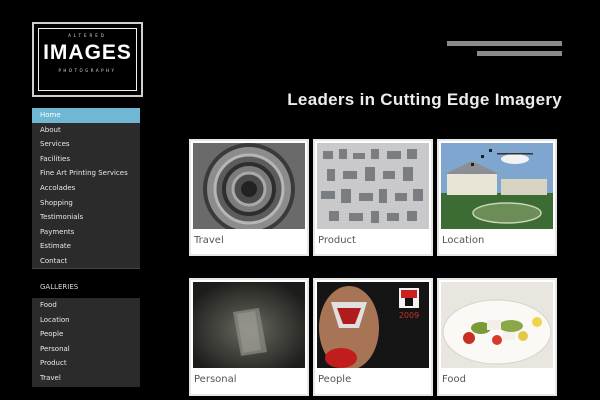  I want to click on travel-photo, so click(249, 186).